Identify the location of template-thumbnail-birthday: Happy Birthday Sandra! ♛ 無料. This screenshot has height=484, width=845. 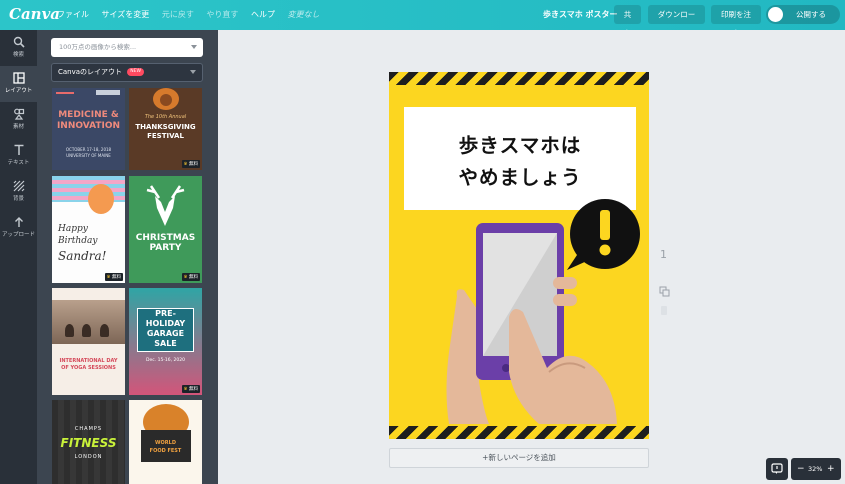
(88, 229).